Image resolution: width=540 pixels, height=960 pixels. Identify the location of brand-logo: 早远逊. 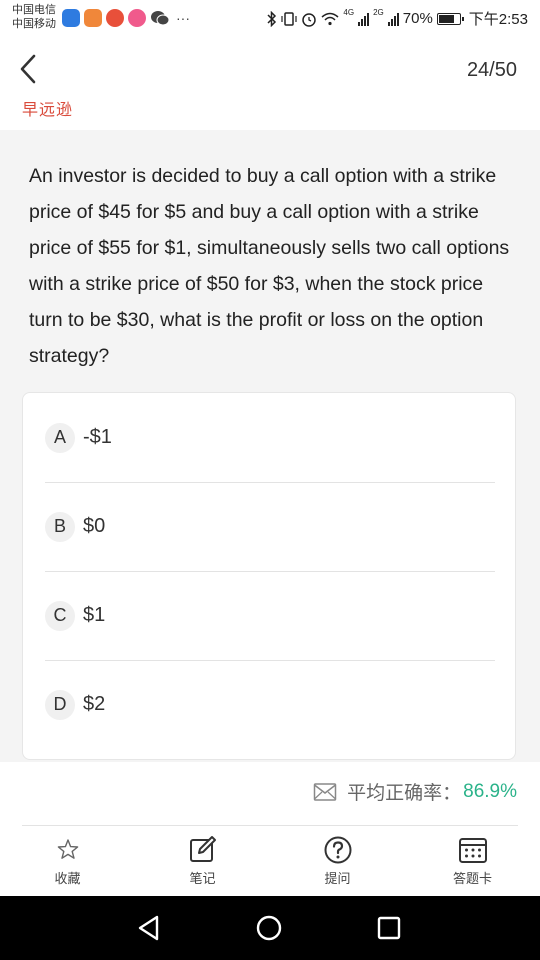
(48, 109).